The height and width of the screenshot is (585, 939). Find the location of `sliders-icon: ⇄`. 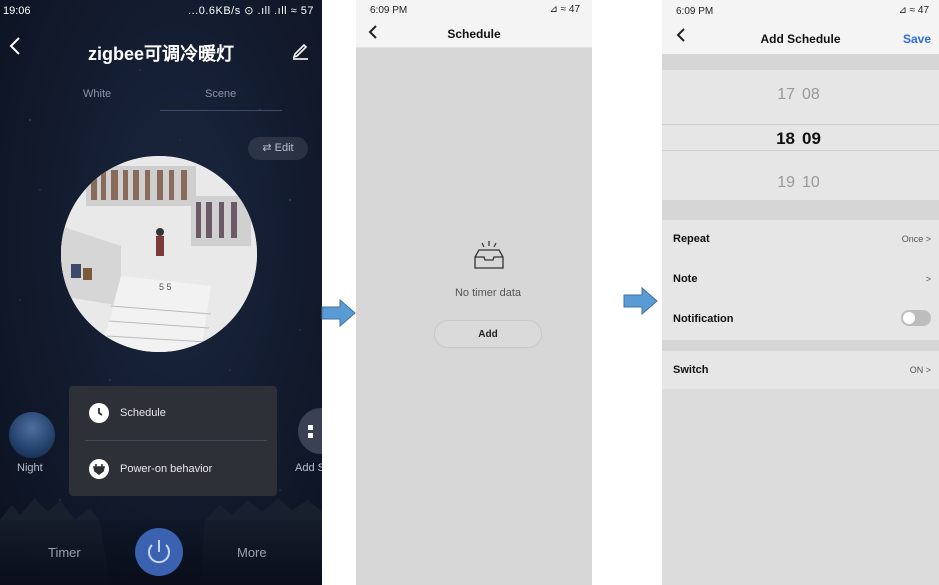

sliders-icon: ⇄ is located at coordinates (267, 148).